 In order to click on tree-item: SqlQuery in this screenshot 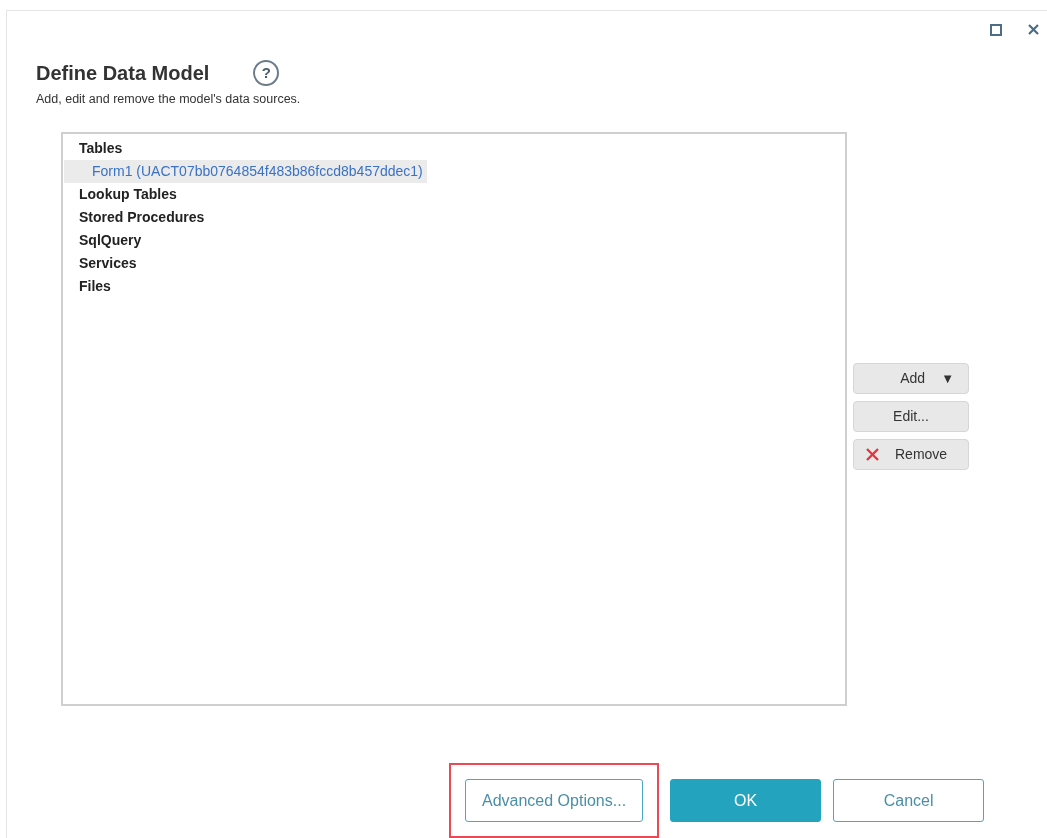, I will do `click(105, 240)`.